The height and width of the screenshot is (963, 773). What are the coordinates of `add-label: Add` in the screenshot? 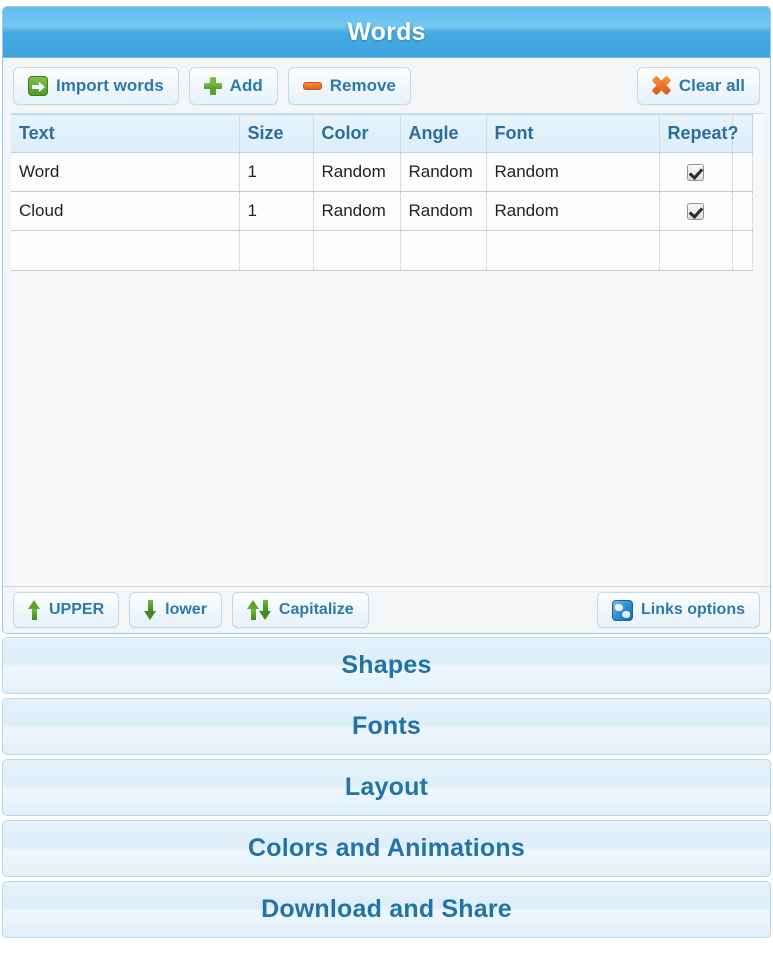 It's located at (246, 85).